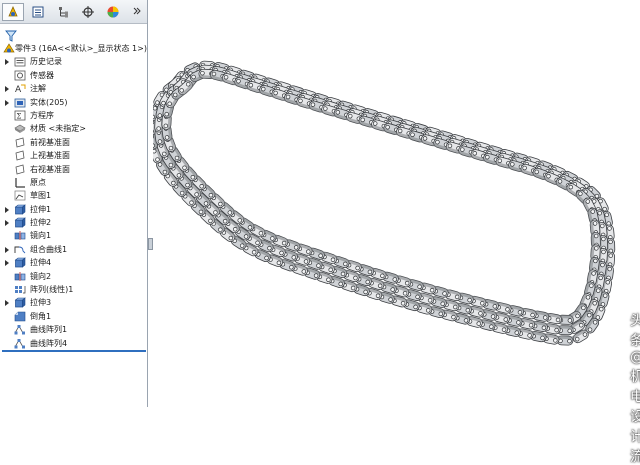 The height and width of the screenshot is (465, 640). What do you see at coordinates (73, 209) in the screenshot?
I see `tree-item: 拉伸1` at bounding box center [73, 209].